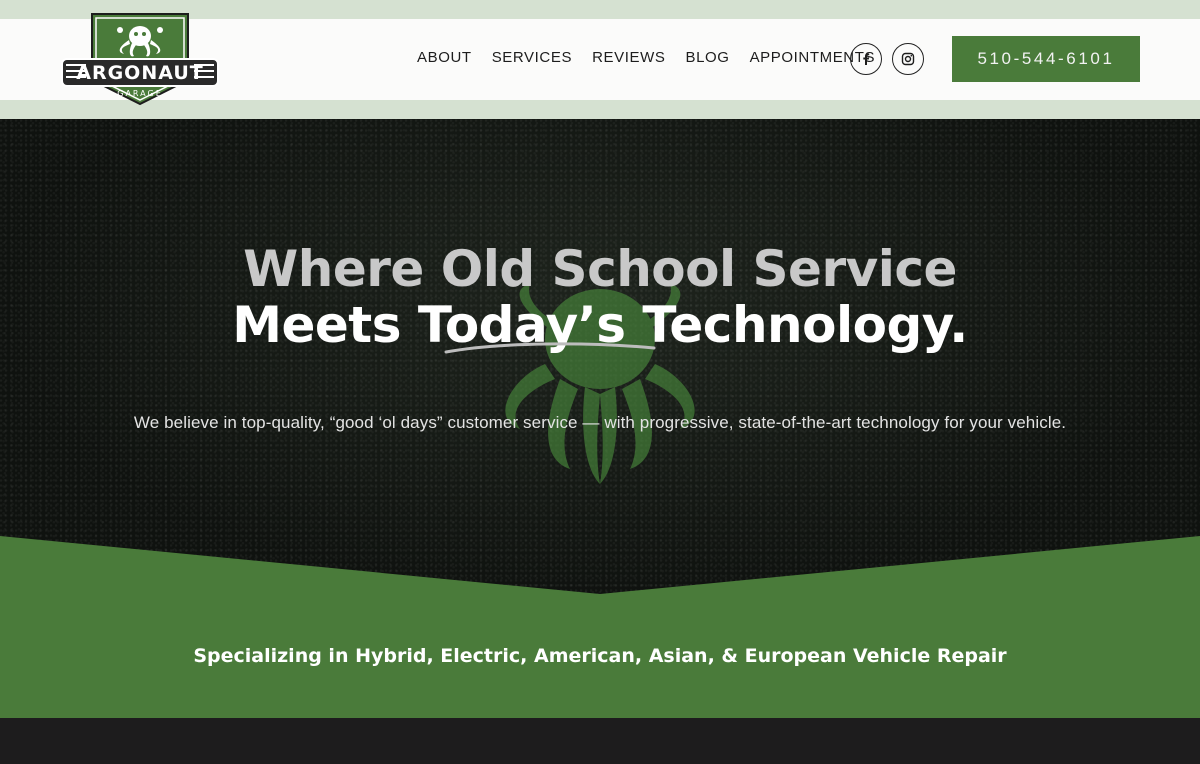 The height and width of the screenshot is (764, 1200). I want to click on nav-blog: BLOG, so click(707, 57).